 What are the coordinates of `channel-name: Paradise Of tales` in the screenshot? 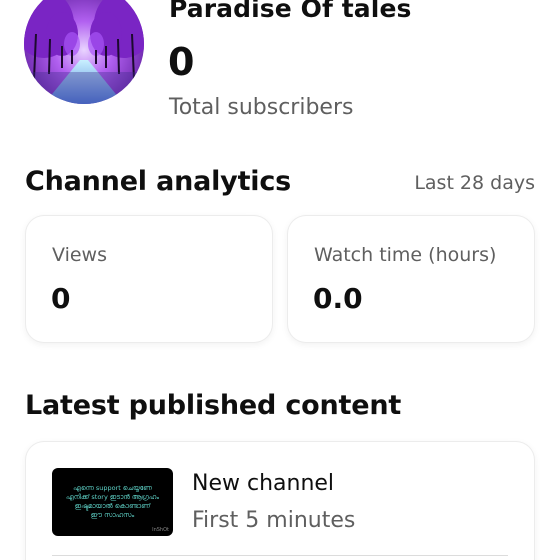 It's located at (290, 11).